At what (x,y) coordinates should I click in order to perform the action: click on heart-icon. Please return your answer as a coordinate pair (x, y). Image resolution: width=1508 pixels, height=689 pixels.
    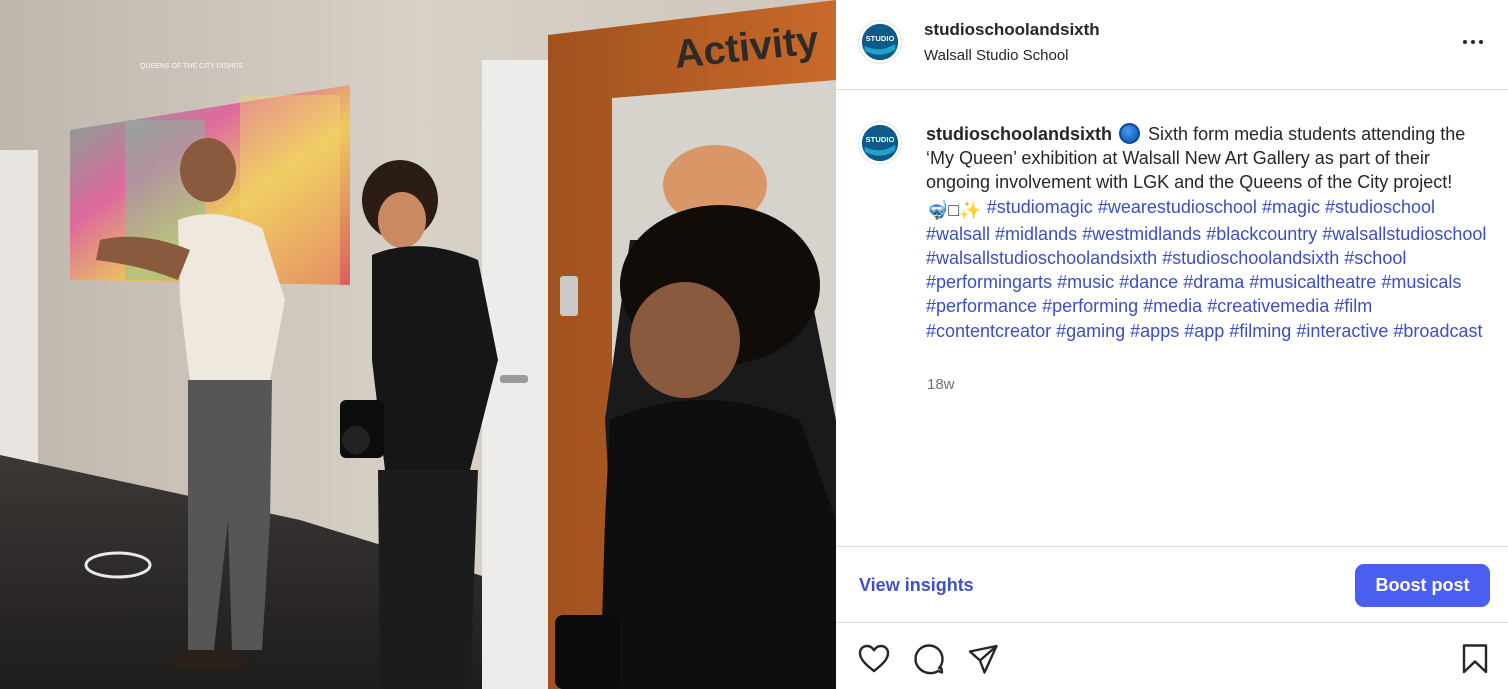
    Looking at the image, I should click on (874, 658).